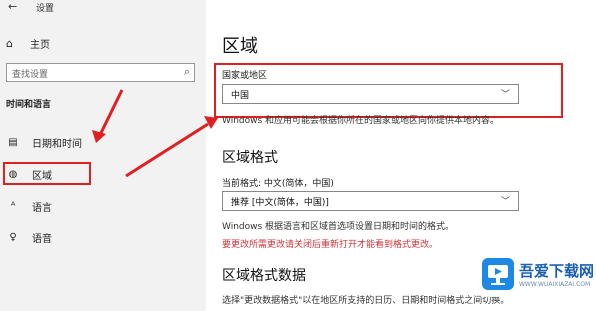 This screenshot has width=596, height=311. Describe the element at coordinates (13, 237) in the screenshot. I see `microphone-icon: ♀` at that location.